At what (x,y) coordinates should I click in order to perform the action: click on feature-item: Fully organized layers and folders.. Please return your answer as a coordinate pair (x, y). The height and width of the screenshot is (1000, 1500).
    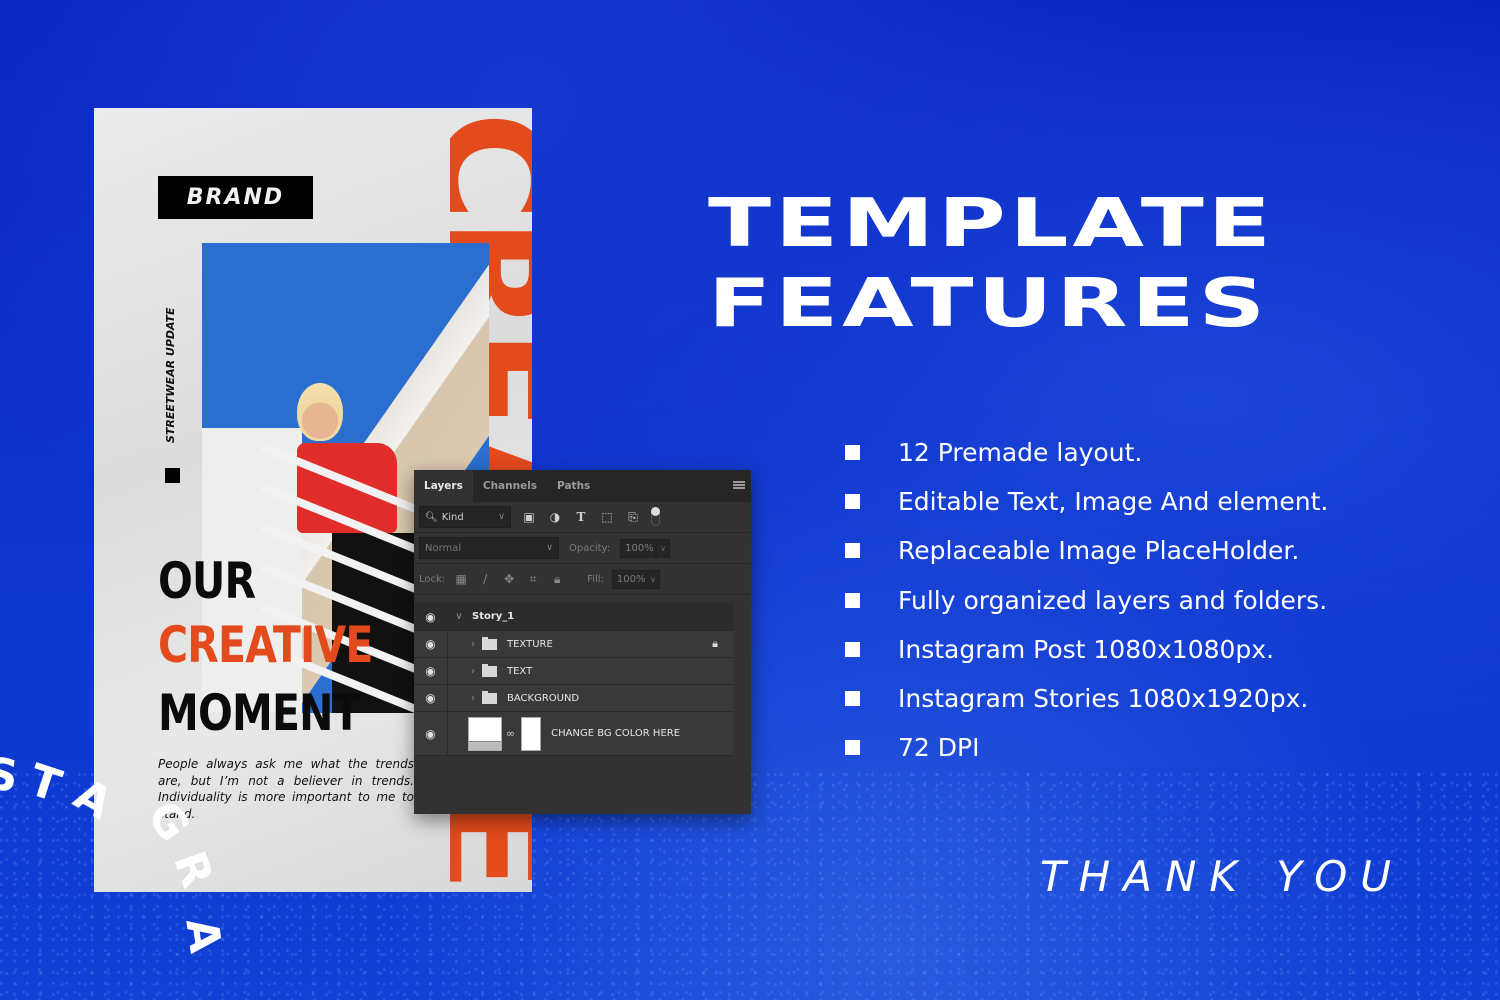
    Looking at the image, I should click on (1086, 600).